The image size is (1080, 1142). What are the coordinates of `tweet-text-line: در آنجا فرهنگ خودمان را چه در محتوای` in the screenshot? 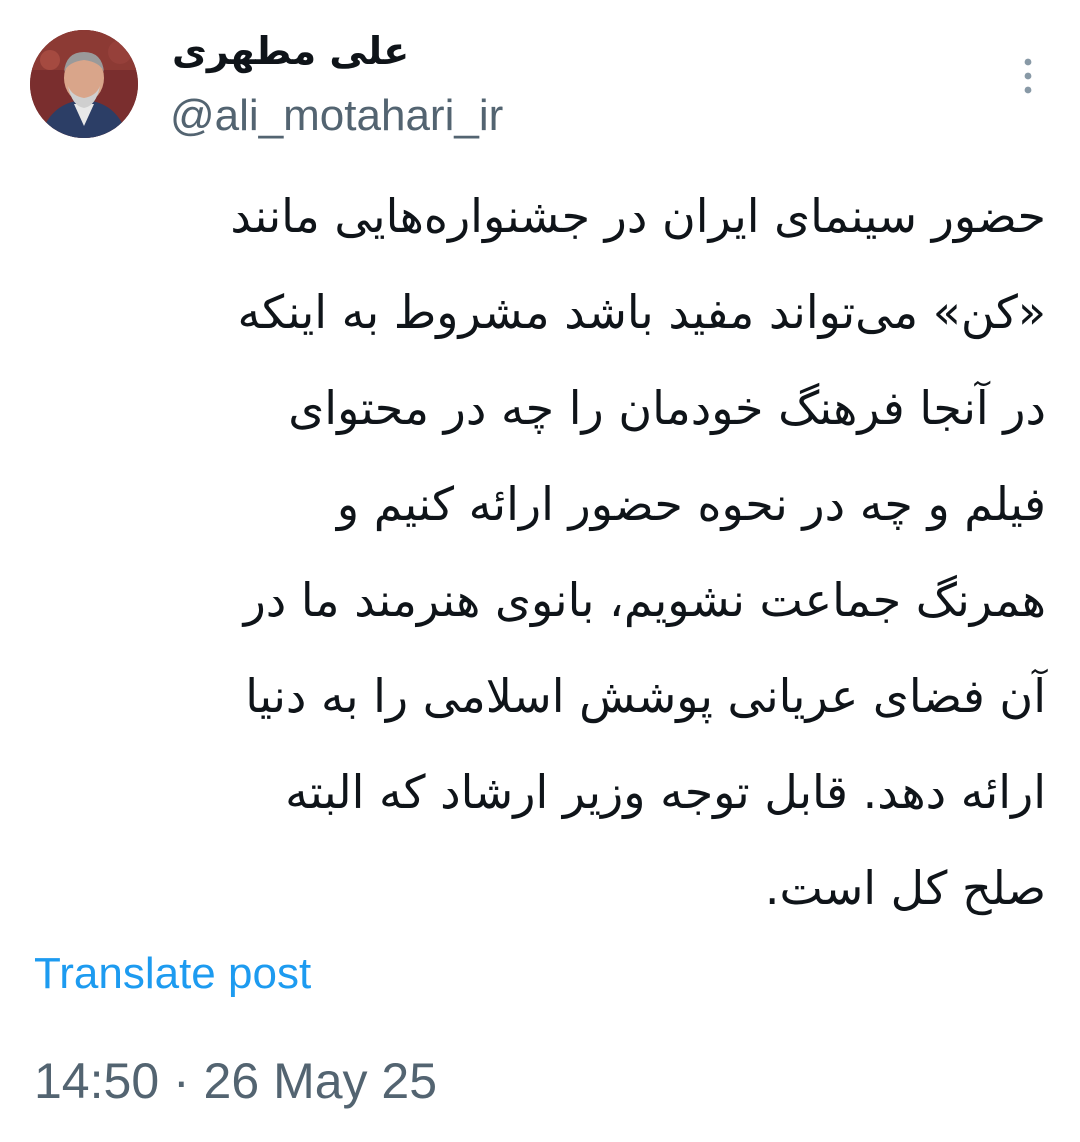 It's located at (667, 408).